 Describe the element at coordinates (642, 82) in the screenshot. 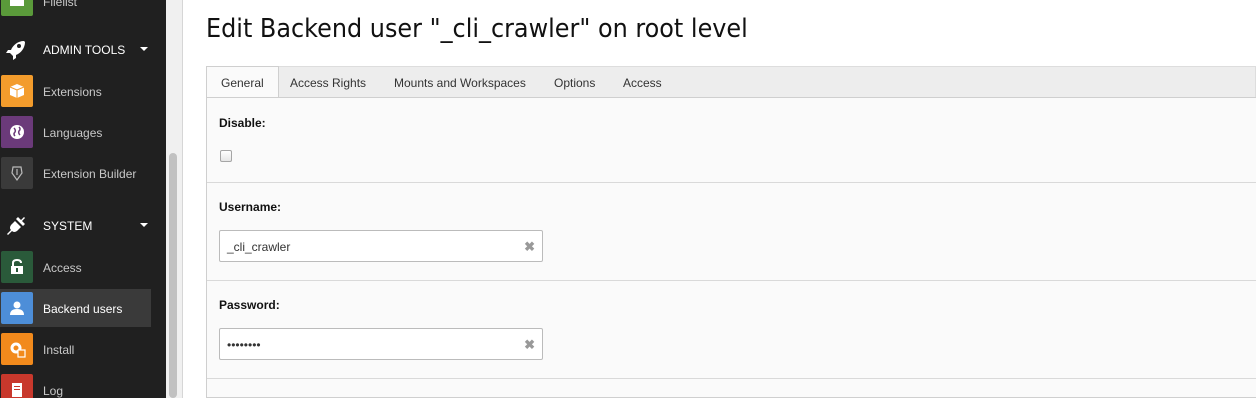

I see `tab-access: Access` at that location.